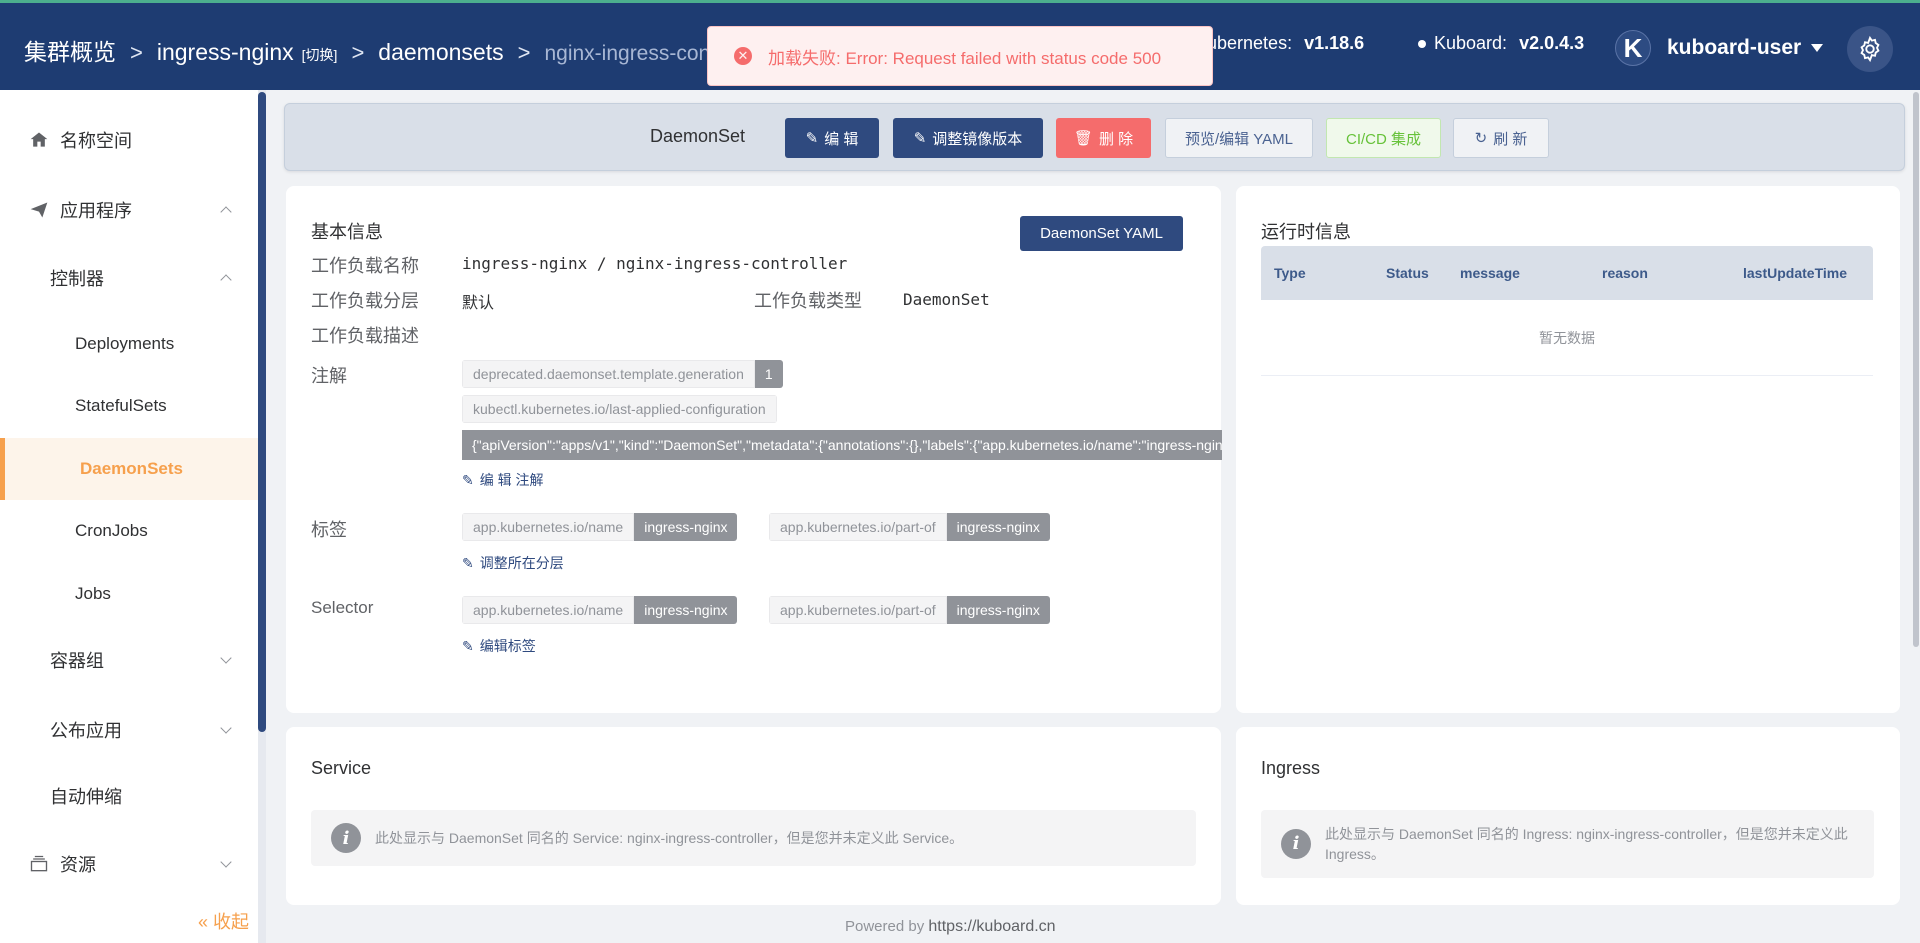 The height and width of the screenshot is (943, 1920). I want to click on paper-plane-icon, so click(39, 210).